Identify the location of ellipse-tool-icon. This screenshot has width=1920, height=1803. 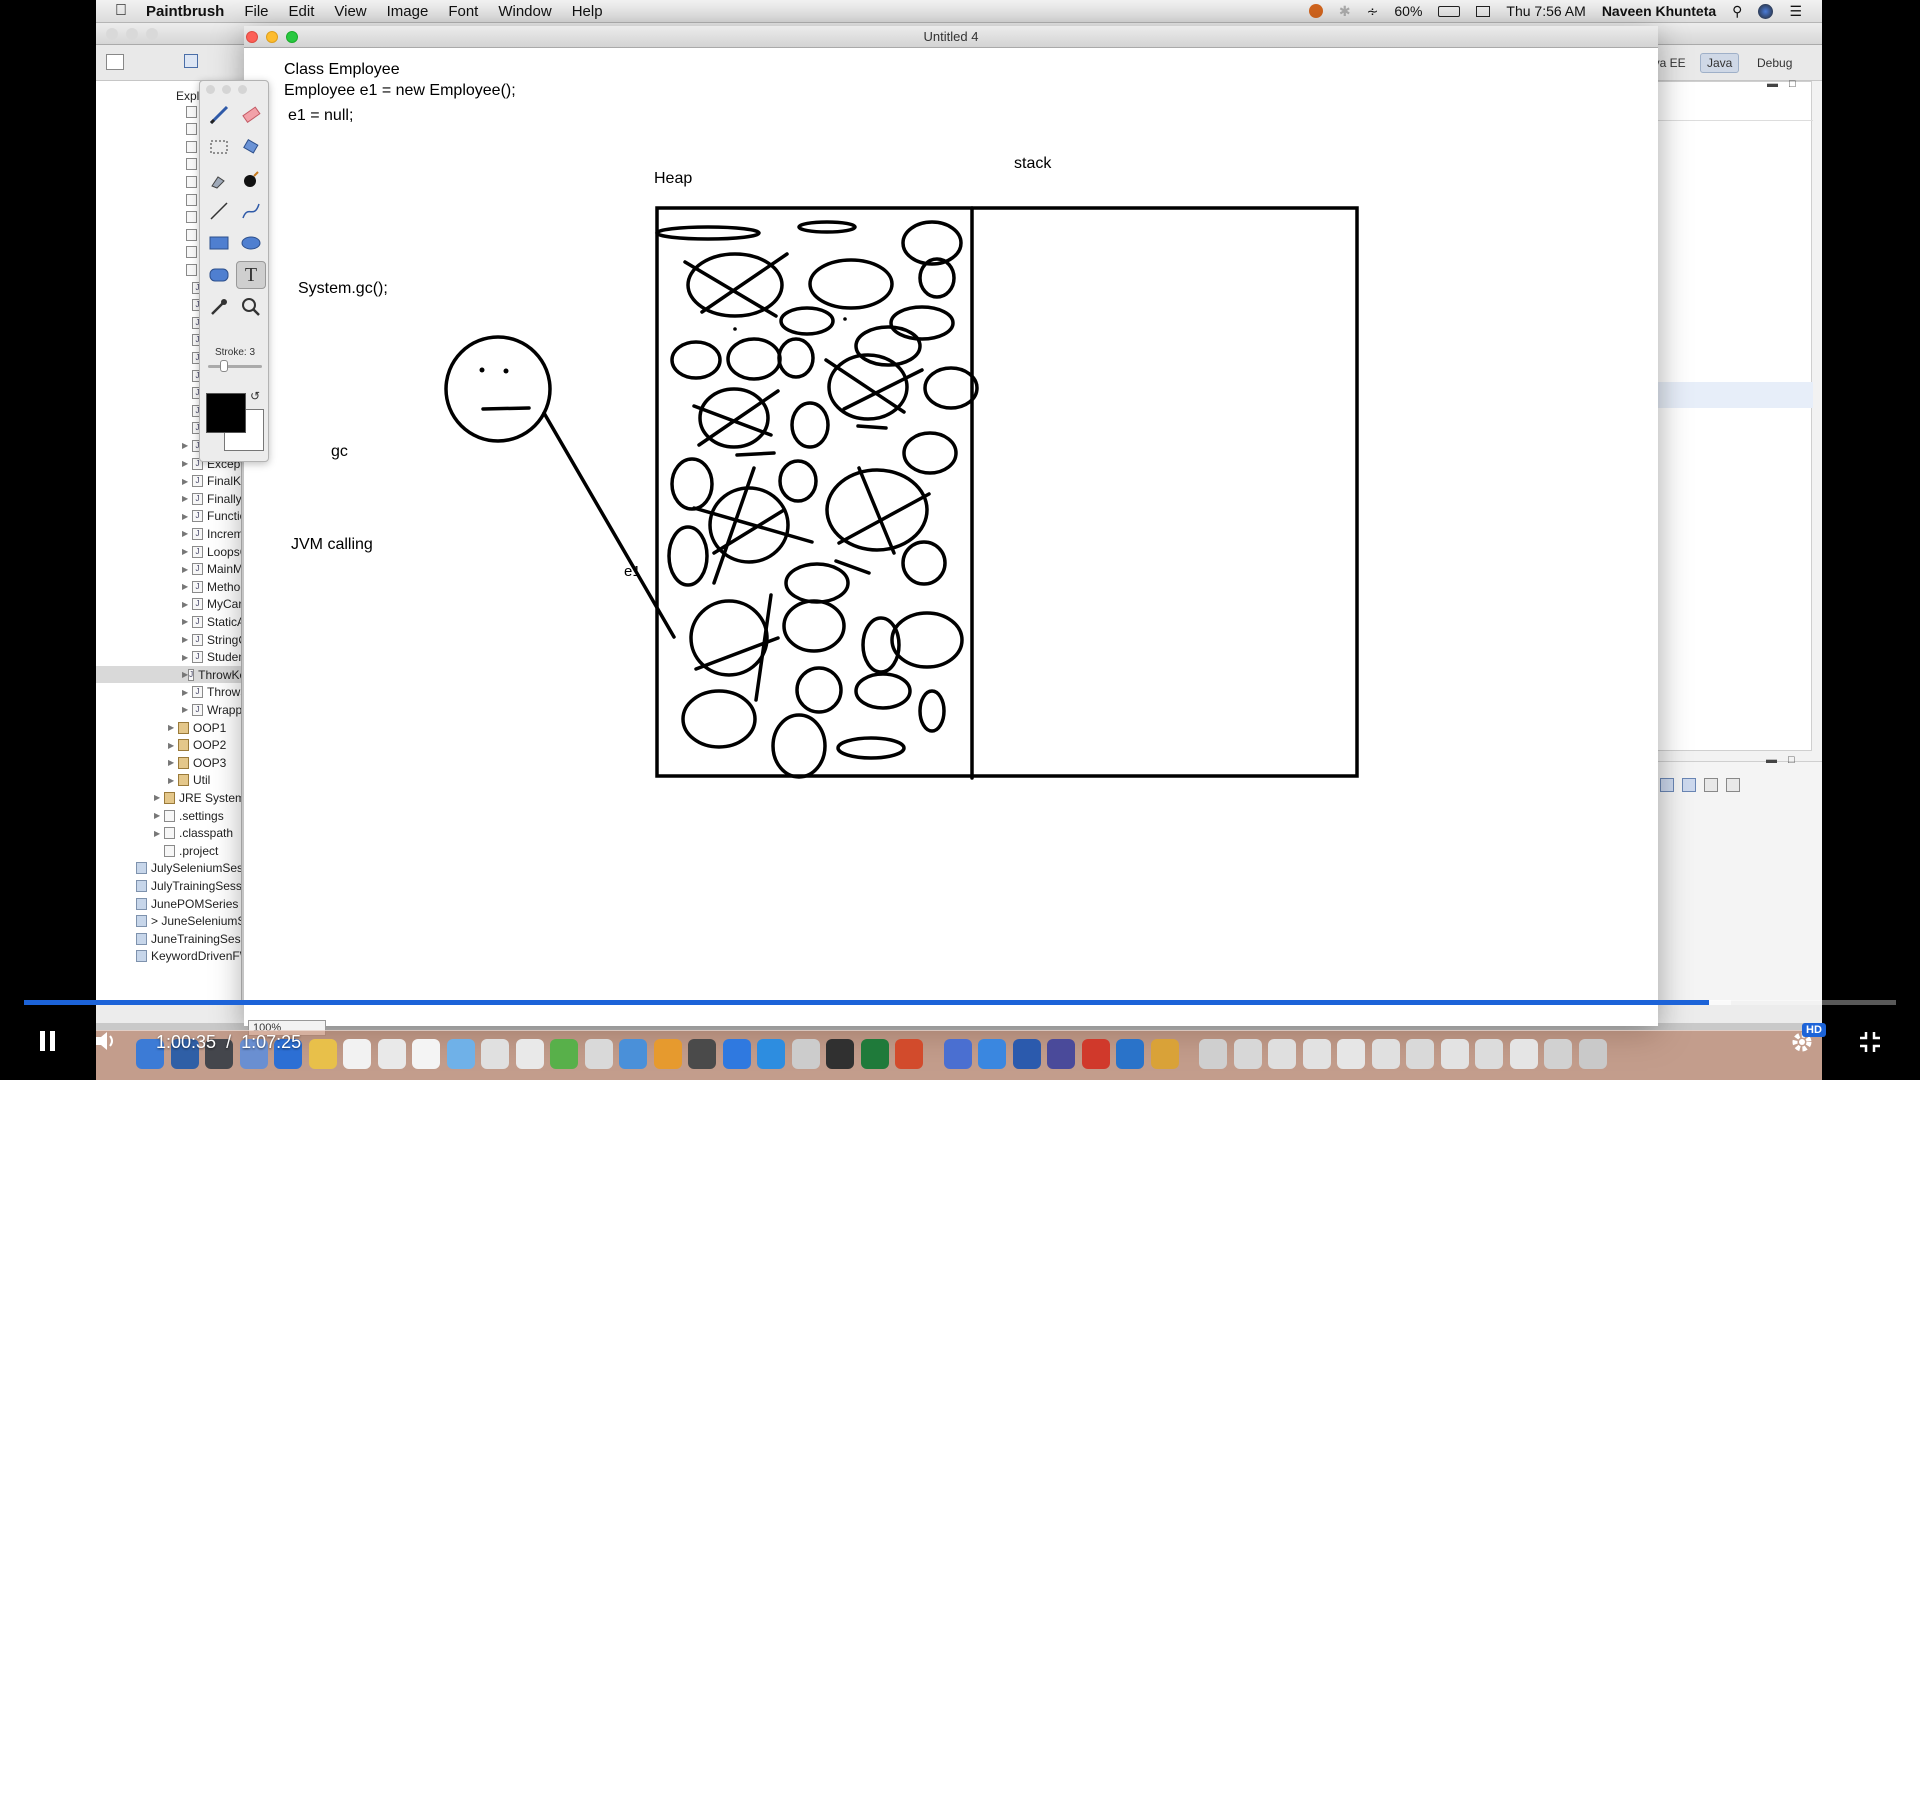
(251, 243).